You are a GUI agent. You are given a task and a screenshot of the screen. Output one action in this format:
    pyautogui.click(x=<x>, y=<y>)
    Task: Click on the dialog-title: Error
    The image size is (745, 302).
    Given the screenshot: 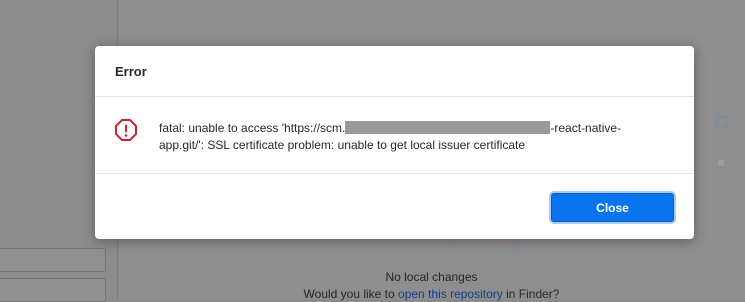 What is the action you would take?
    pyautogui.click(x=131, y=71)
    